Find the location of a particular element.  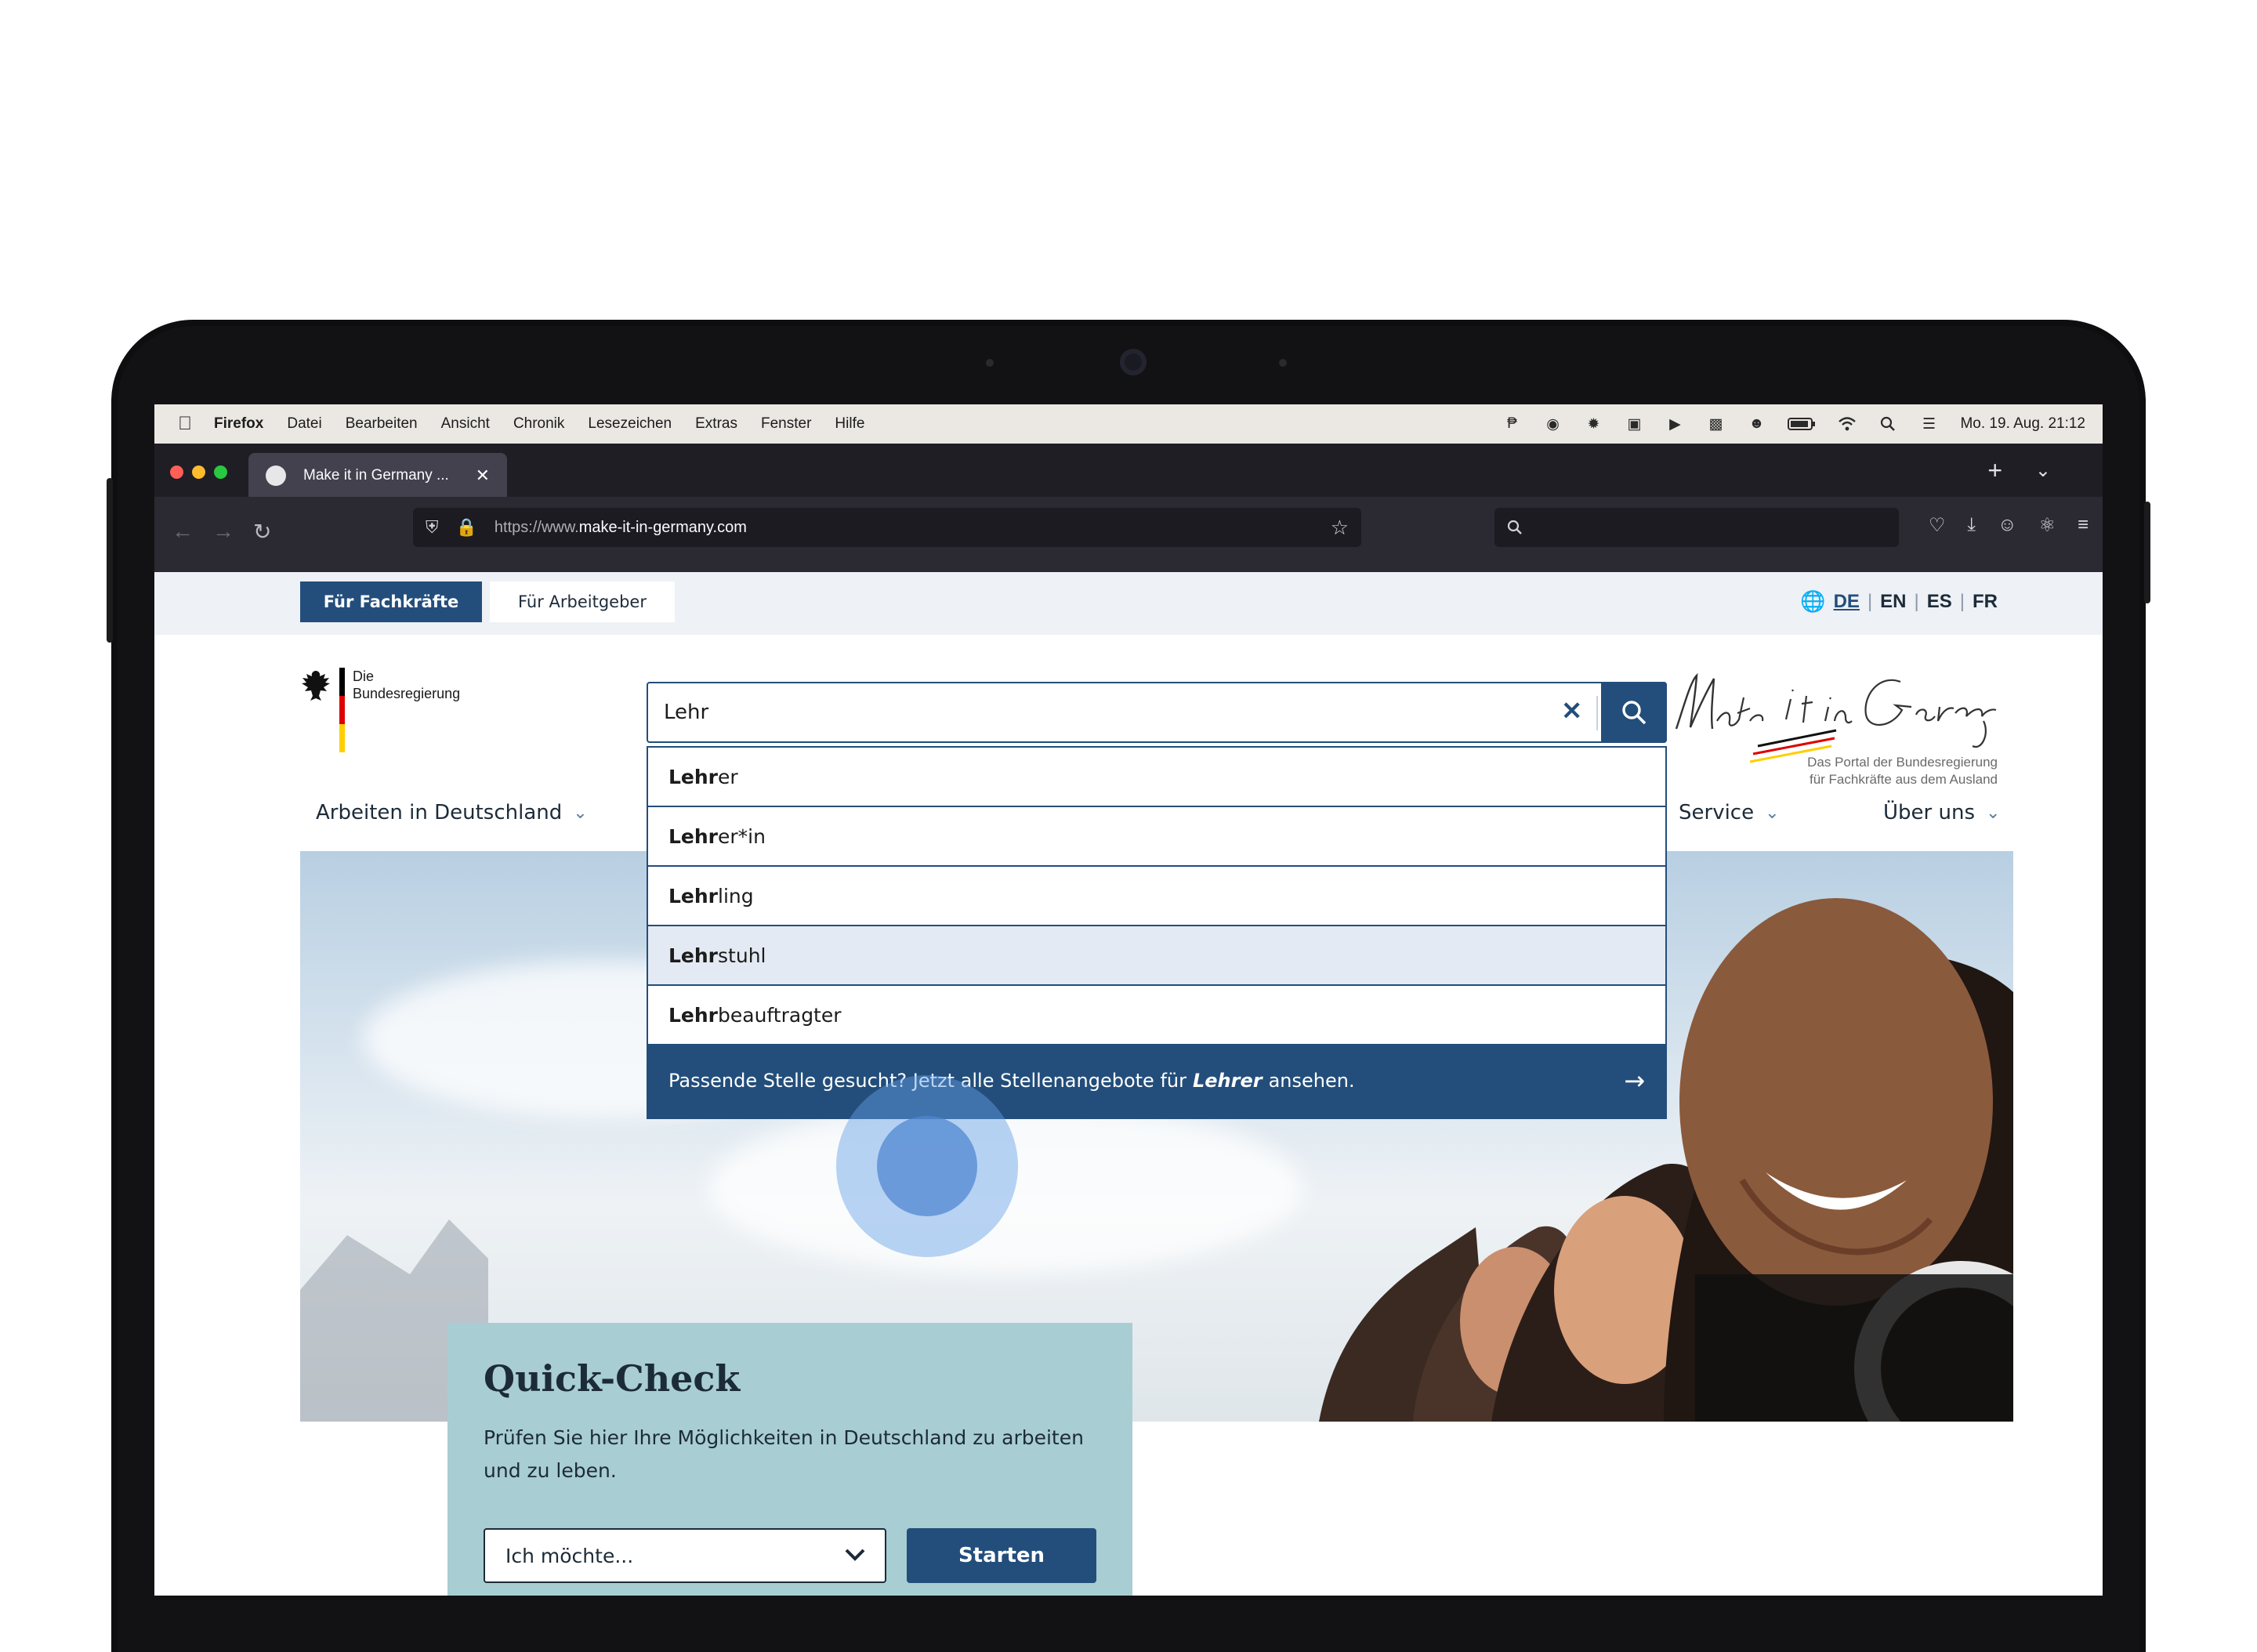

url-domain: make-it-in-germany.com is located at coordinates (662, 527).